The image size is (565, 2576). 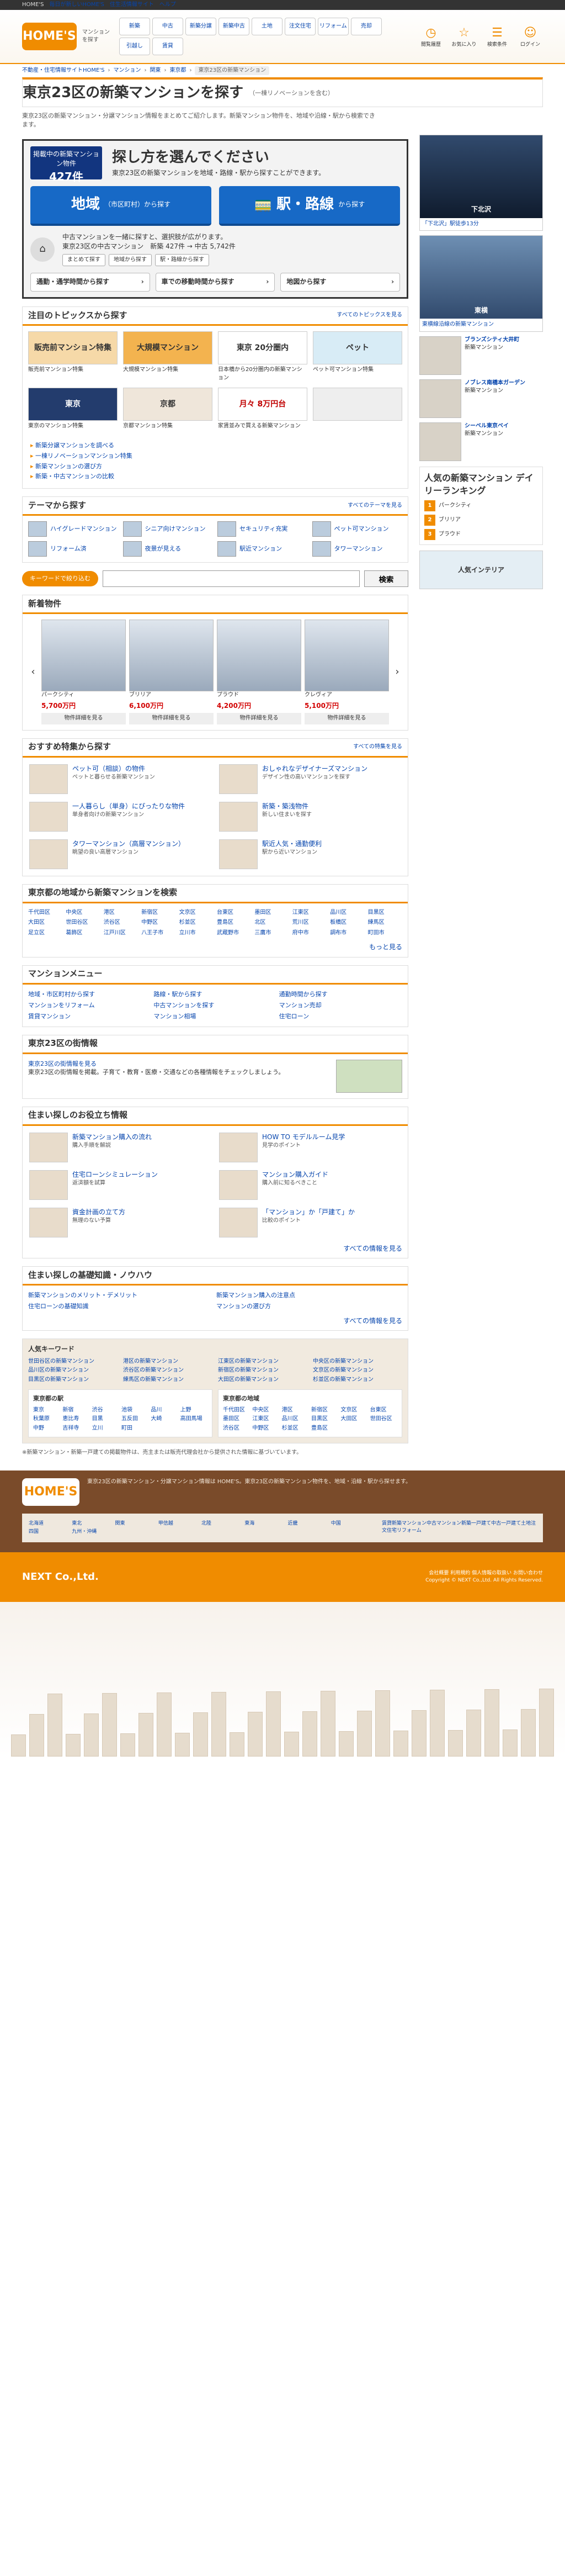 I want to click on theme-link: セキュリティ充実, so click(x=262, y=529).